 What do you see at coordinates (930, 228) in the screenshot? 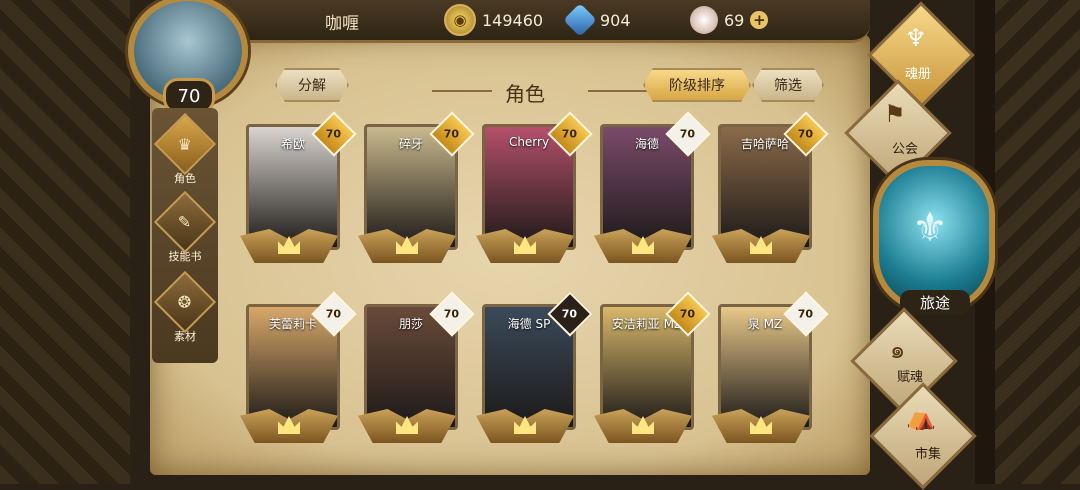
I see `journey-emblem-icon: ⚜` at bounding box center [930, 228].